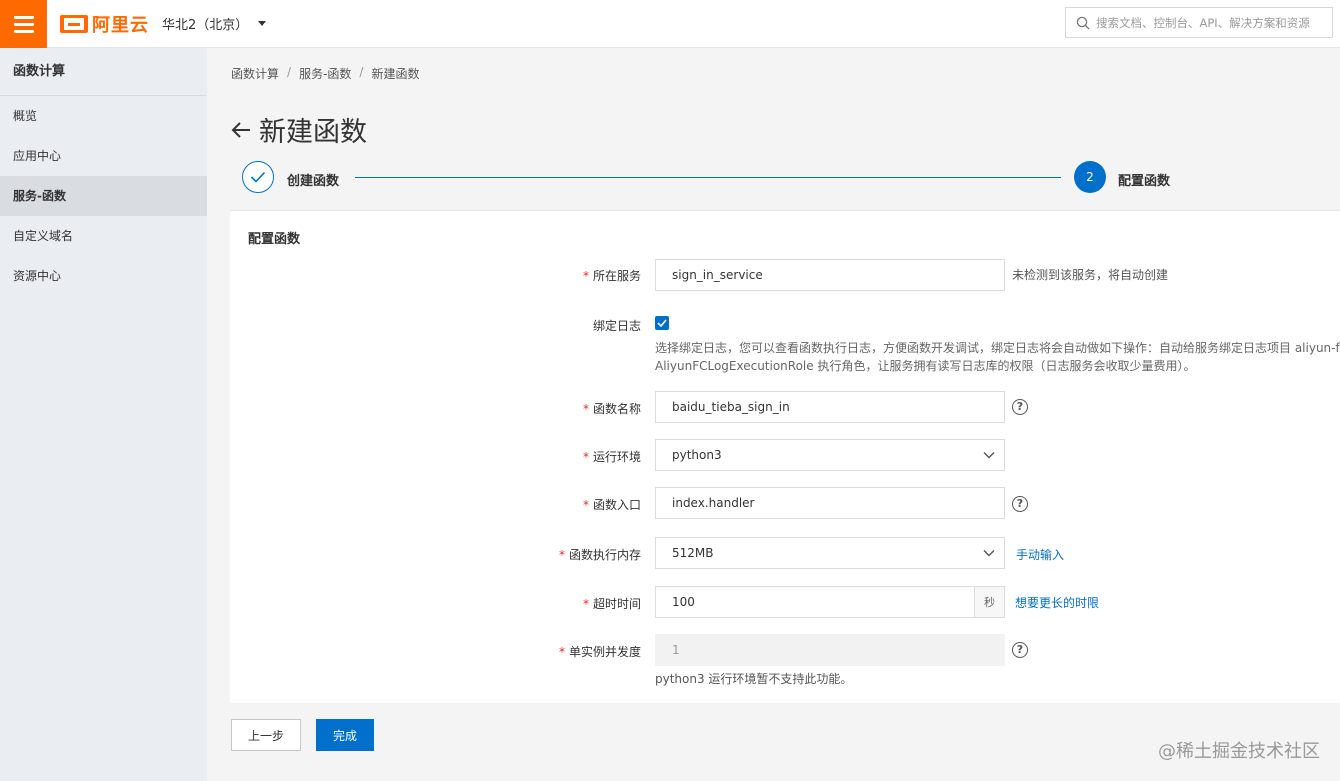  I want to click on runtime-select: python3, so click(830, 455).